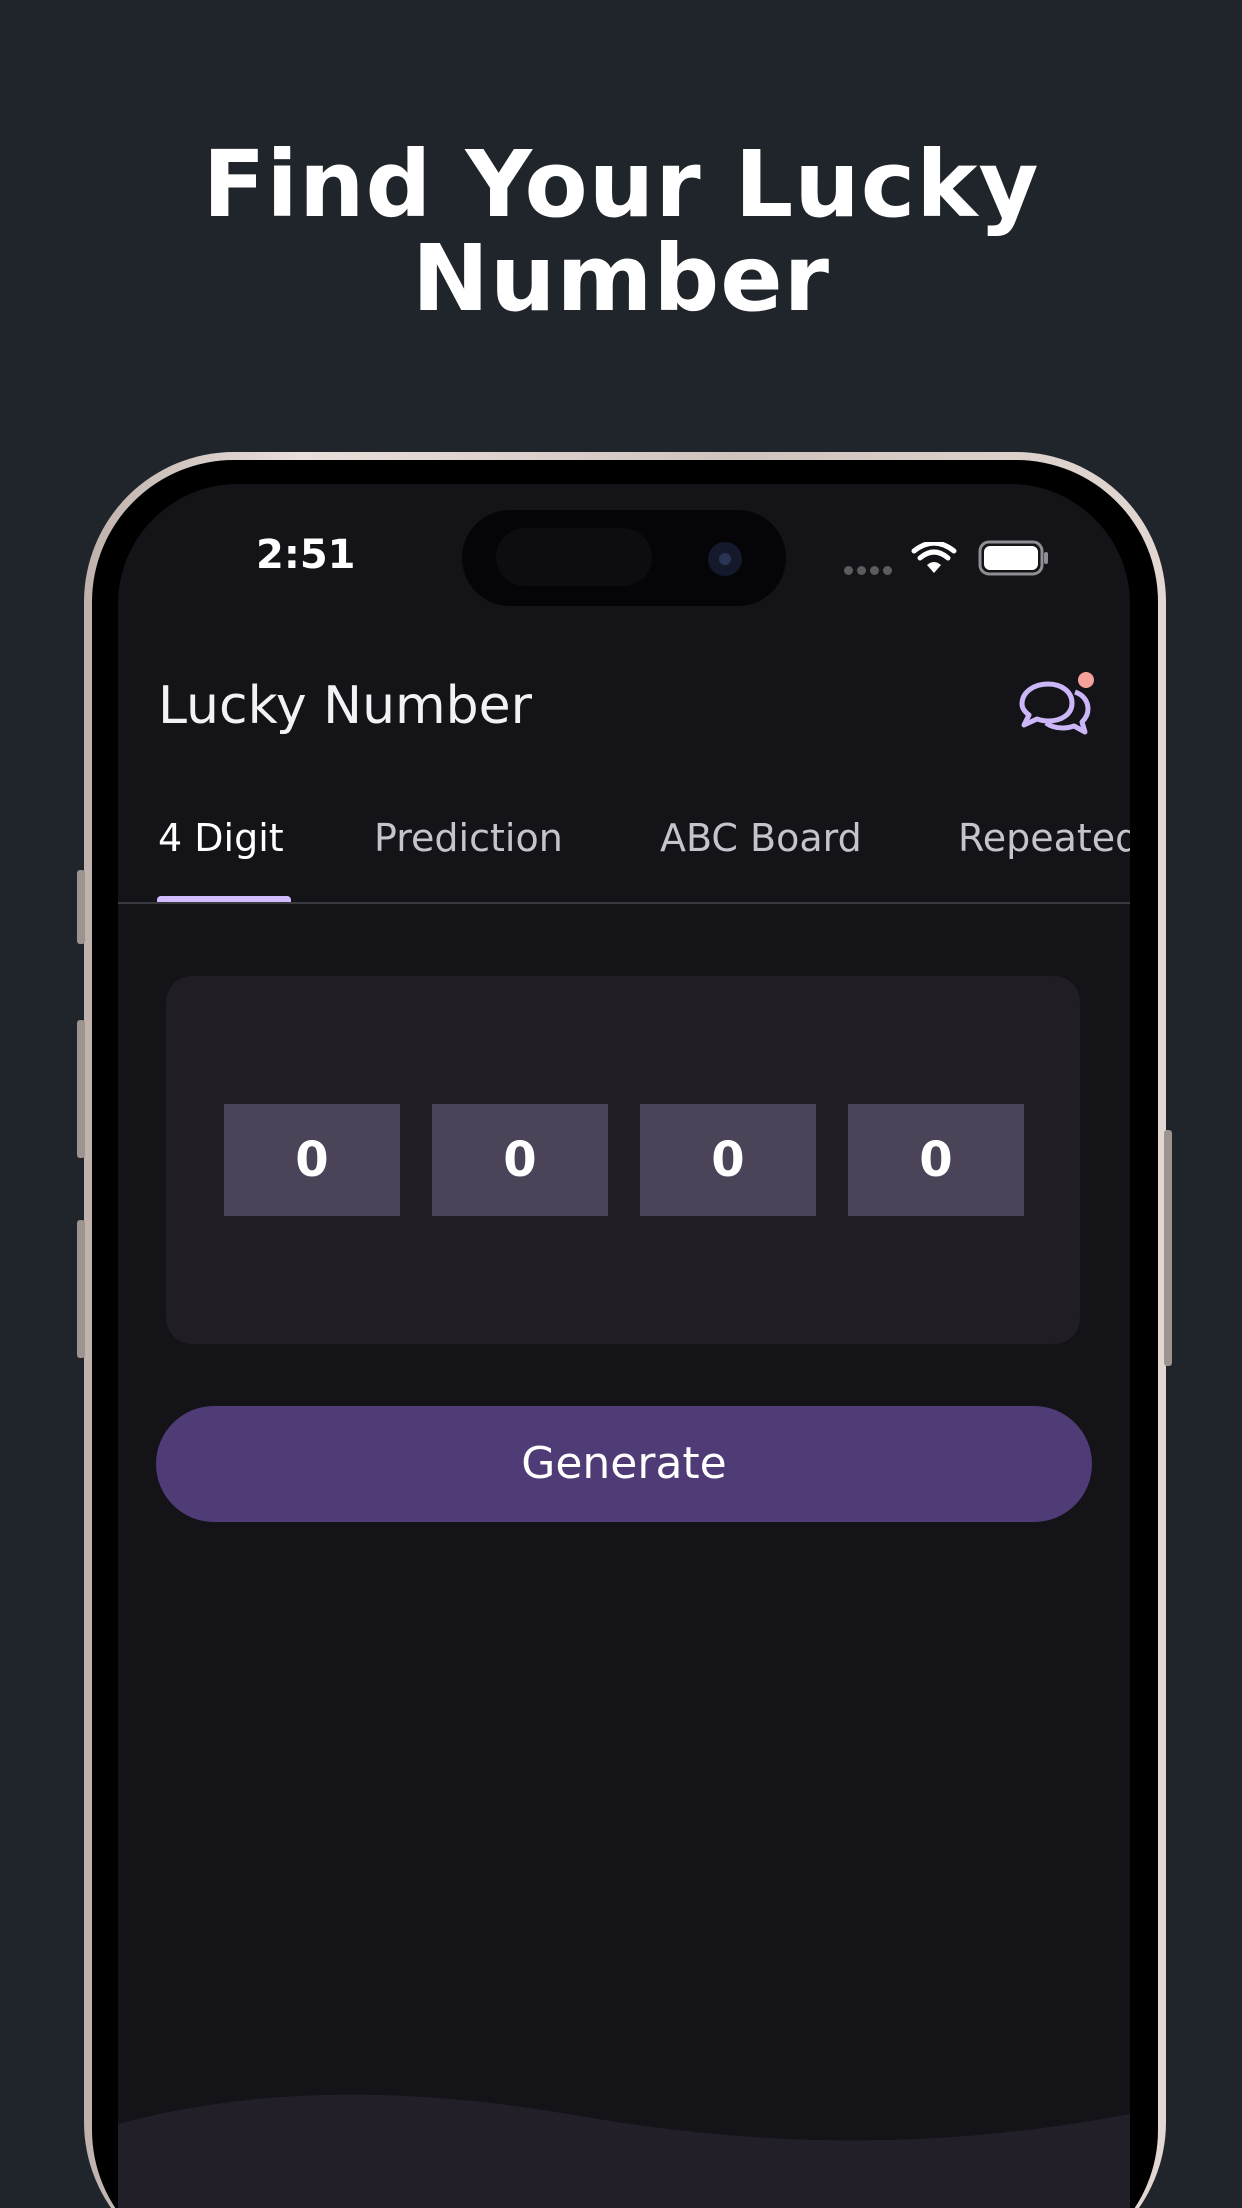  I want to click on headline-line-1: Find Your Lucky, so click(621, 184).